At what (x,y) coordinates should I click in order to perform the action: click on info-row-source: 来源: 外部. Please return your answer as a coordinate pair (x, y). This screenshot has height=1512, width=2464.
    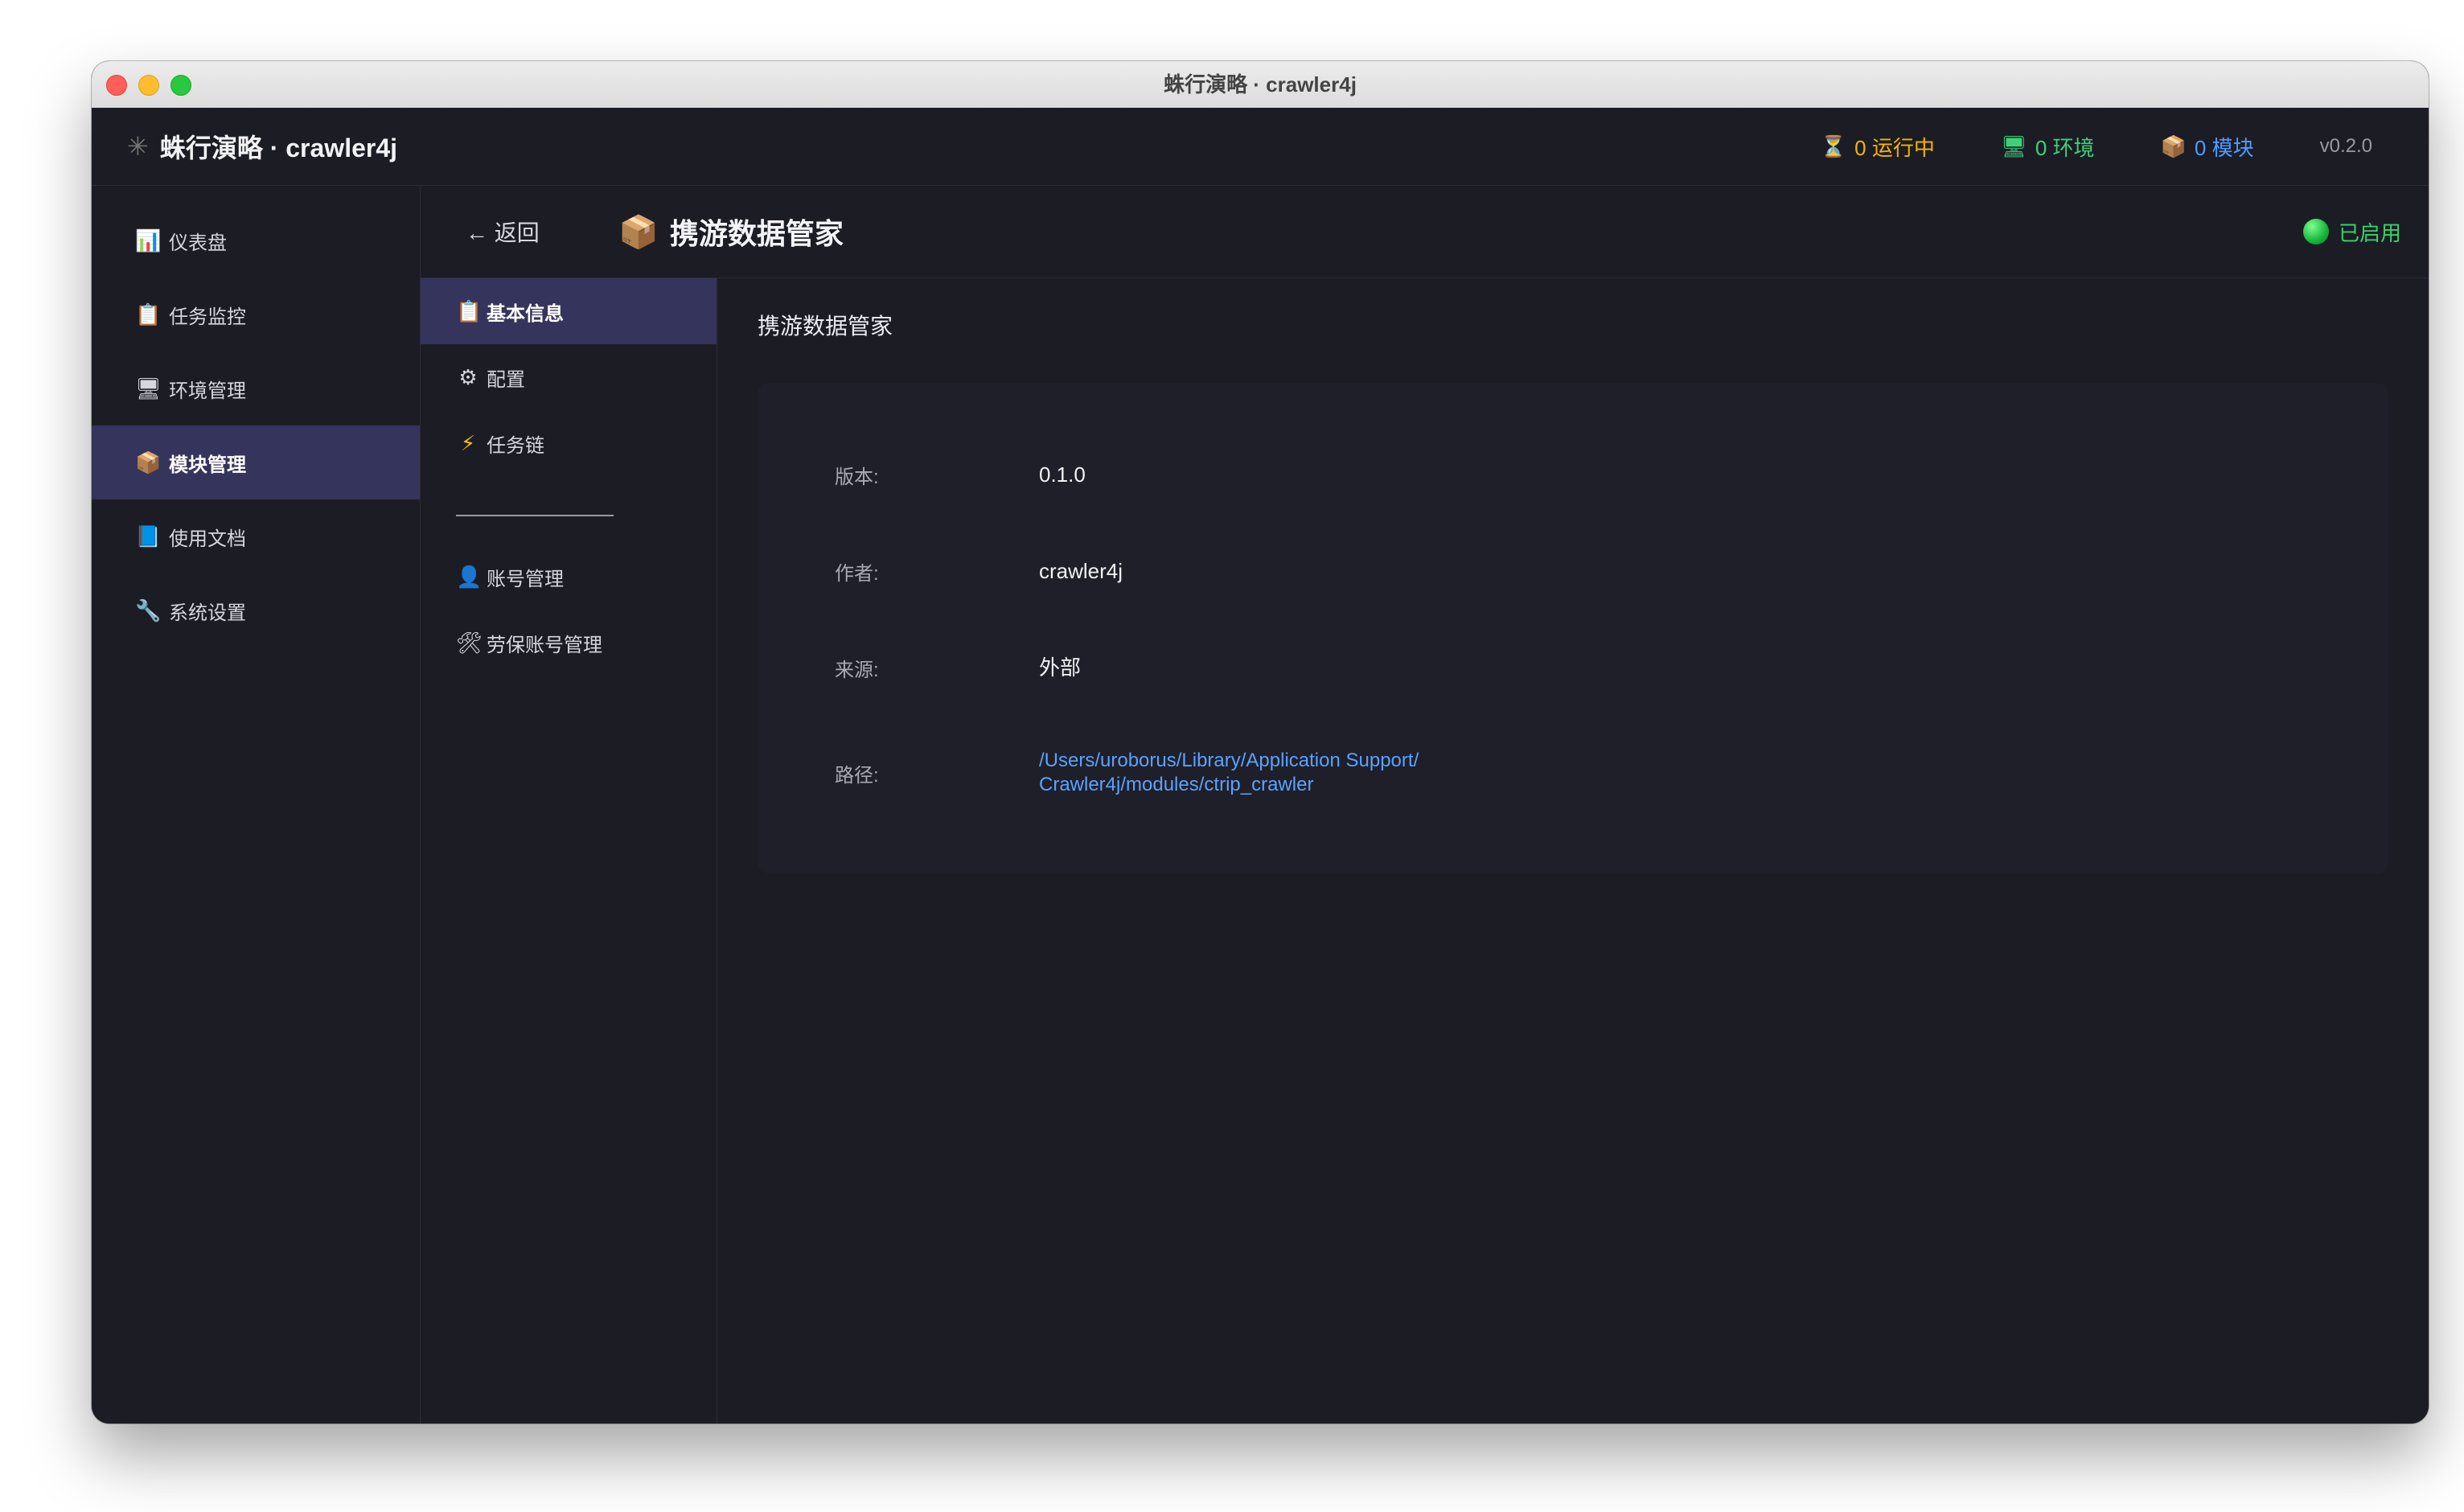
    Looking at the image, I should click on (1573, 667).